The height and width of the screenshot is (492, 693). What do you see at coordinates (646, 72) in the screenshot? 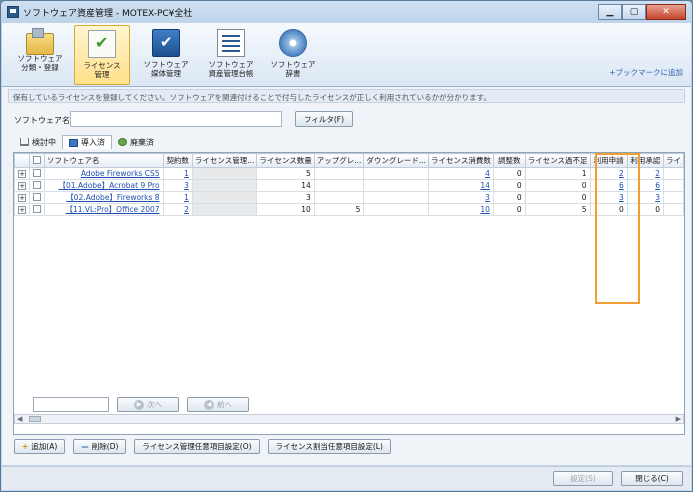
I see `add-bookmark-link: +ブックマークに追加` at bounding box center [646, 72].